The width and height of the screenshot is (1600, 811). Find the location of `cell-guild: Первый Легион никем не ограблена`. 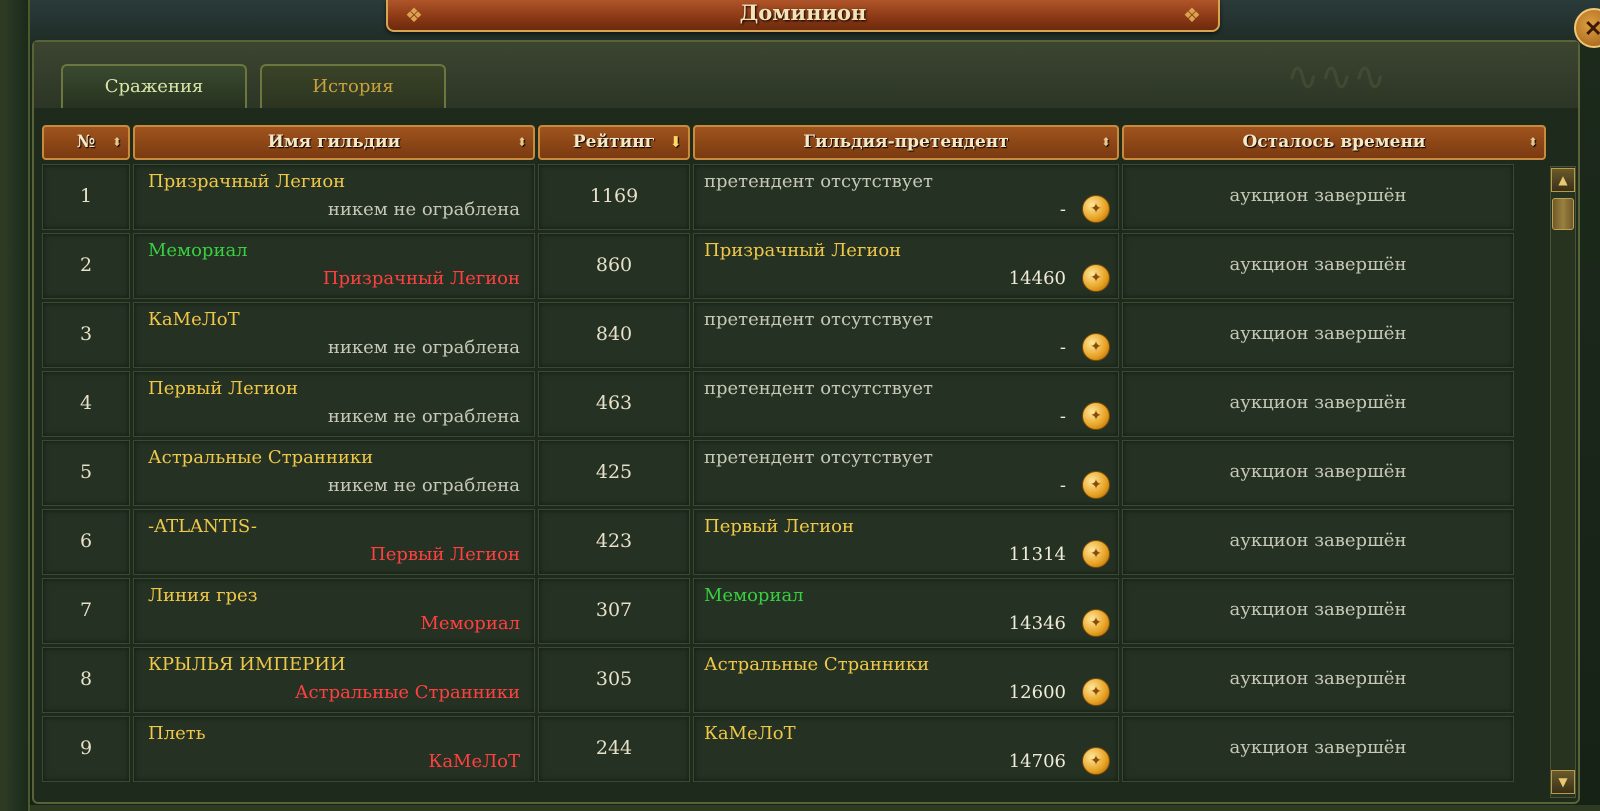

cell-guild: Первый Легион никем не ограблена is located at coordinates (334, 404).